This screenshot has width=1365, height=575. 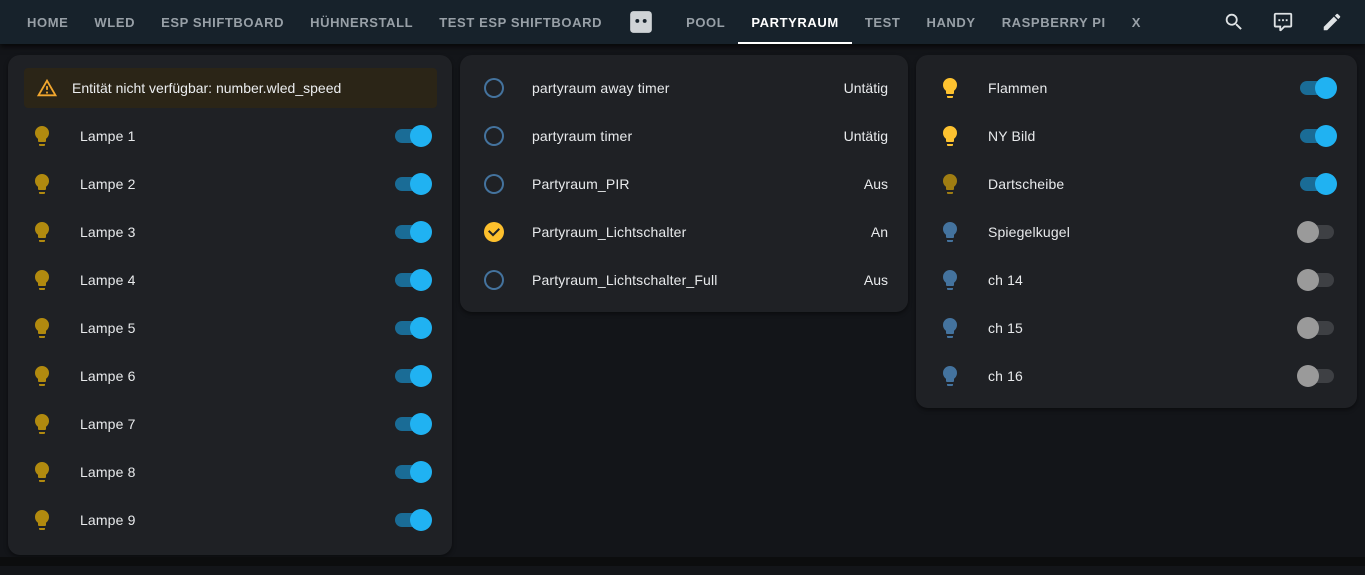 What do you see at coordinates (230, 328) in the screenshot?
I see `light-row: Lampe 5` at bounding box center [230, 328].